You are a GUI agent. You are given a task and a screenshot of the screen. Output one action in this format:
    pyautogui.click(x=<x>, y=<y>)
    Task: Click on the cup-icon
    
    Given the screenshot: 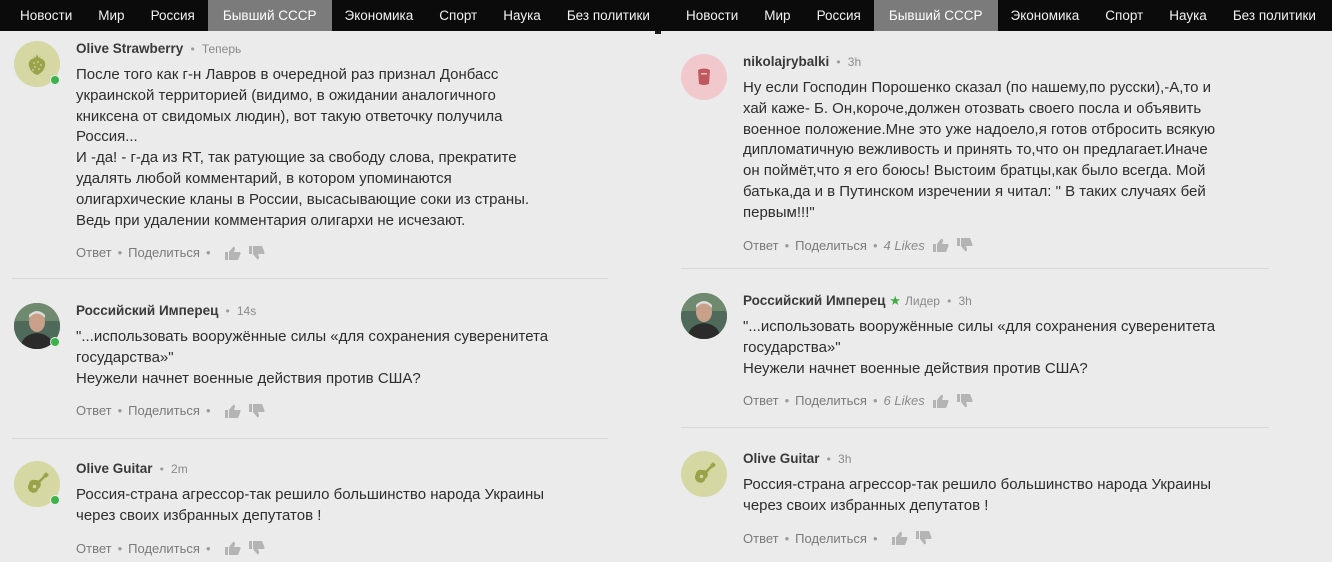 What is the action you would take?
    pyautogui.click(x=704, y=76)
    